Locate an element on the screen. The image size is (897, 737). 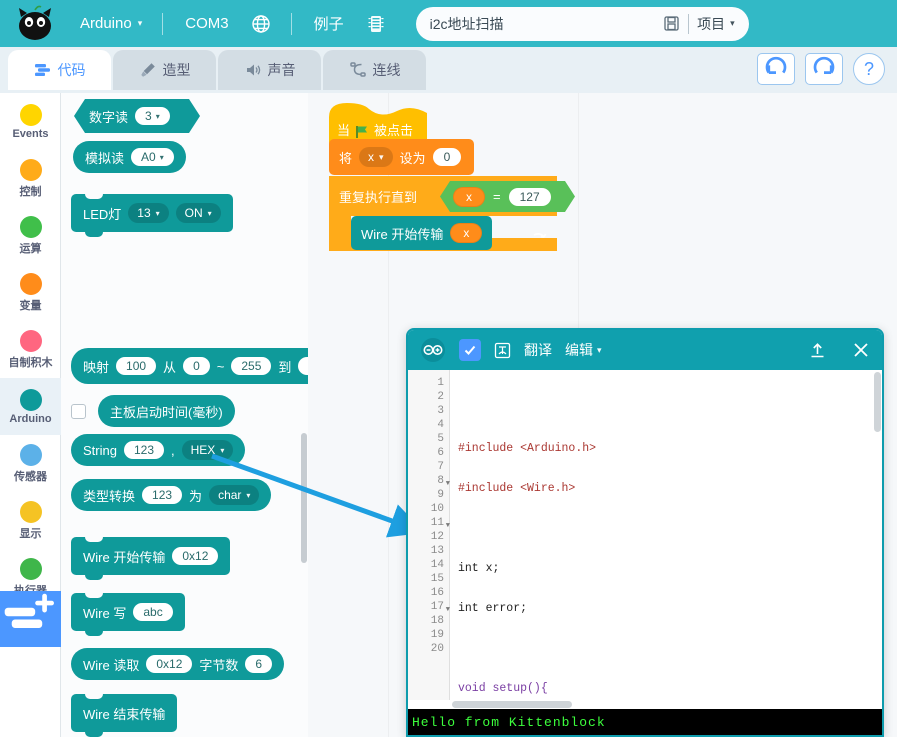
map-value-2: 0 is located at coordinates (196, 366).